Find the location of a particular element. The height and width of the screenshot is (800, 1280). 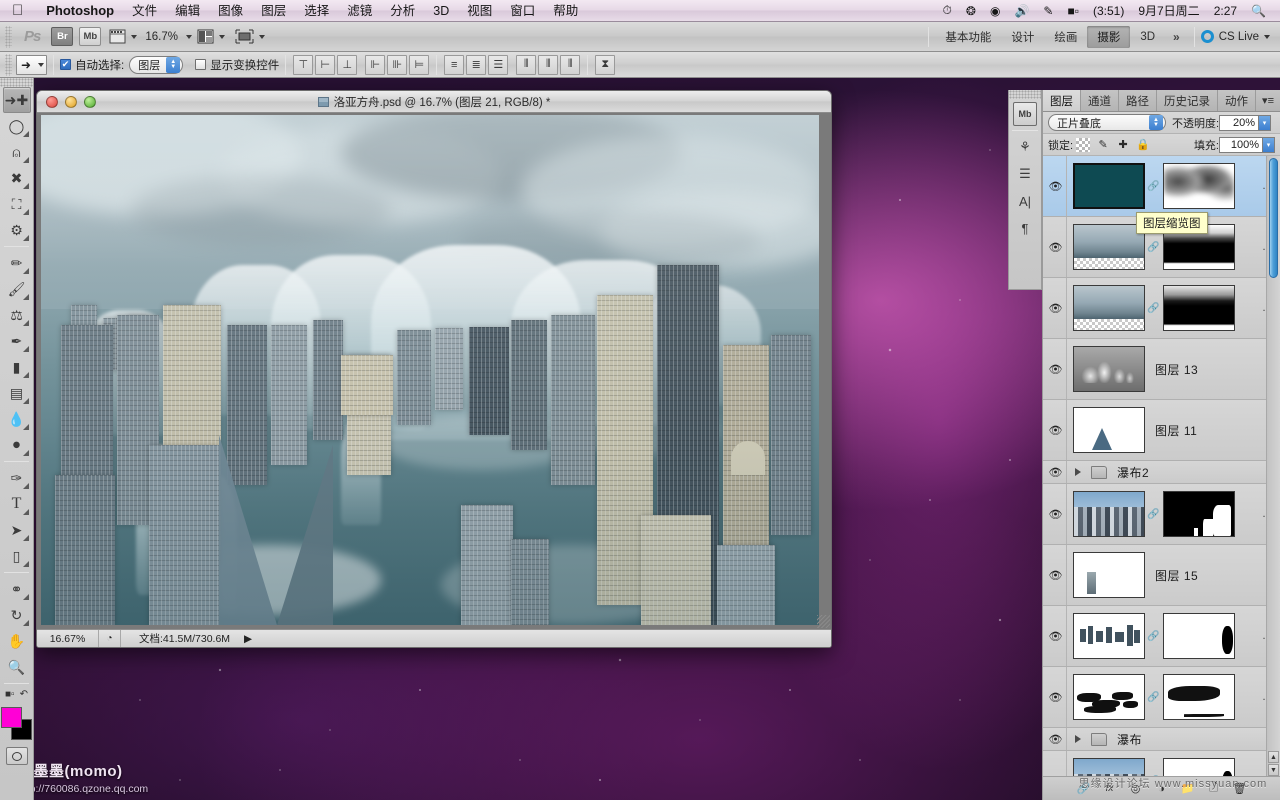

type-tool: T is located at coordinates (17, 504).